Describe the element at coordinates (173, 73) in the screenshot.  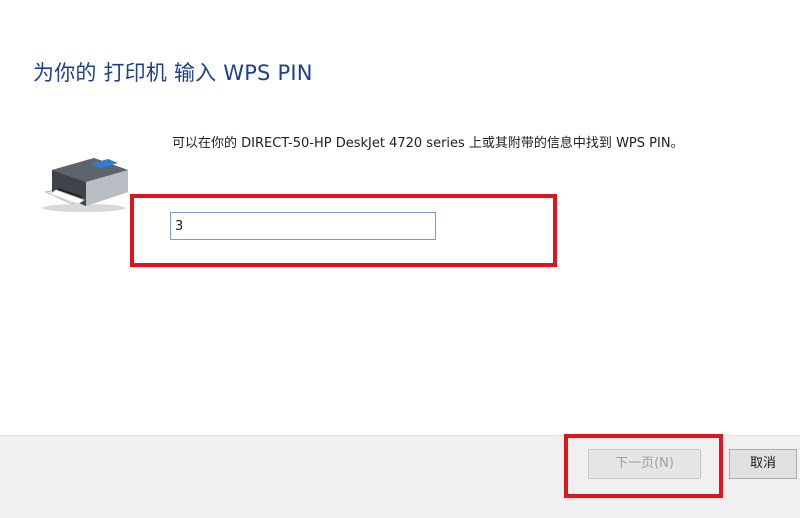
I see `dialog-title: 为你的 打印机 输入 WPS PIN` at that location.